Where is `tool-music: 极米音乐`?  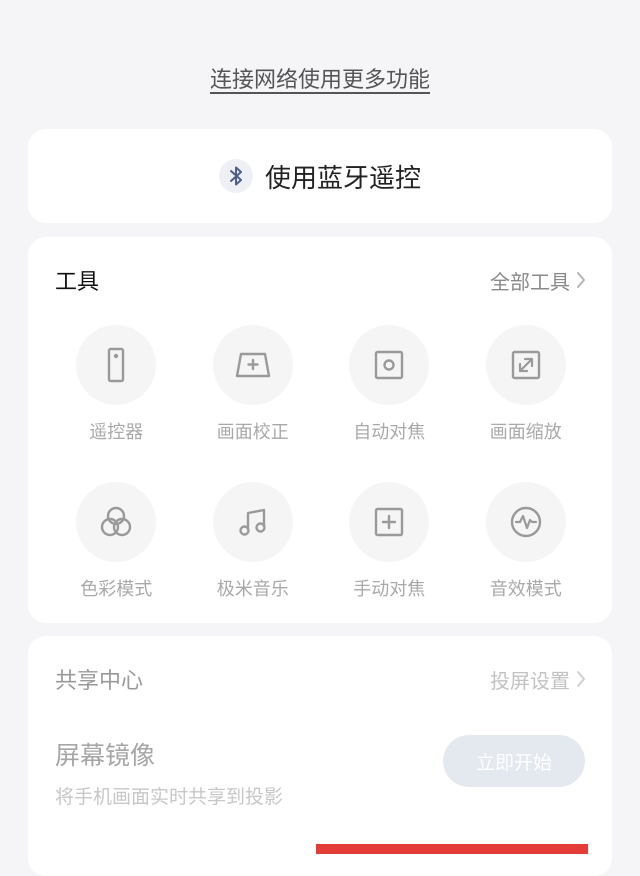
tool-music: 极米音乐 is located at coordinates (253, 541).